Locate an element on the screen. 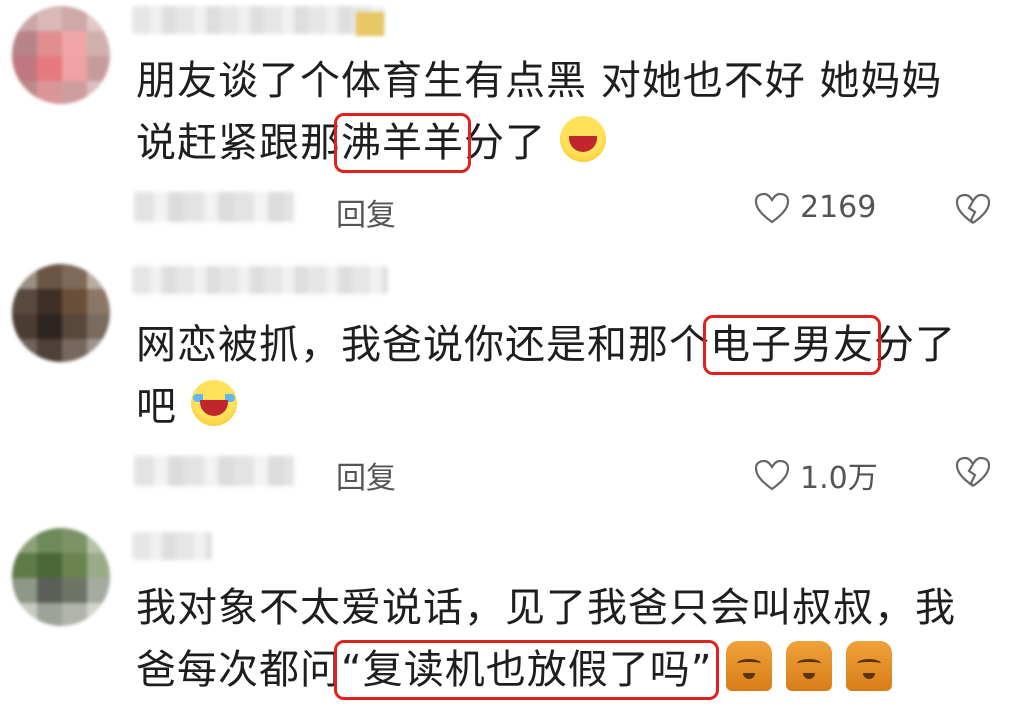 This screenshot has width=1012, height=707. user-badge is located at coordinates (370, 24).